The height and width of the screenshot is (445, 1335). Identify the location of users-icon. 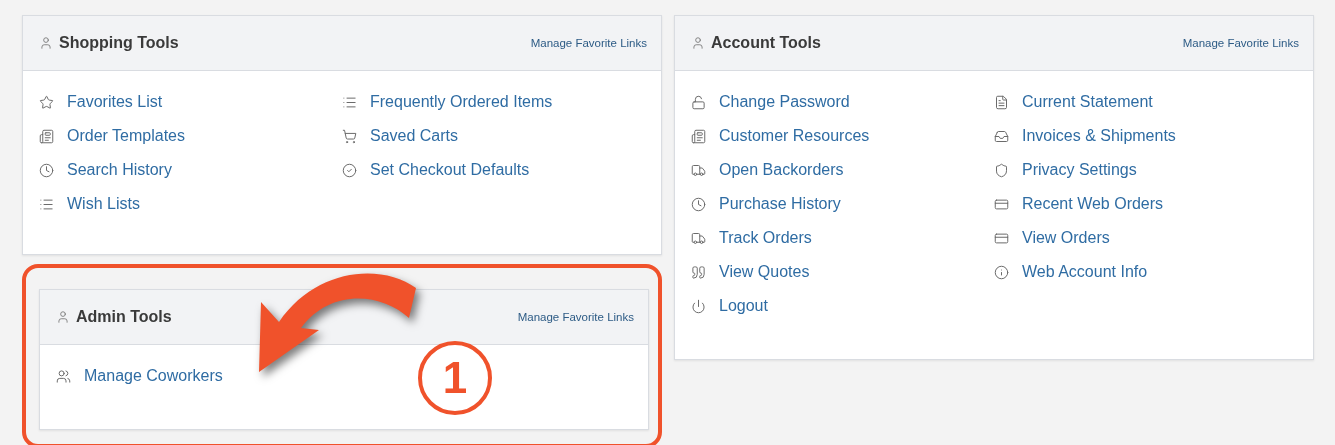
(63, 376).